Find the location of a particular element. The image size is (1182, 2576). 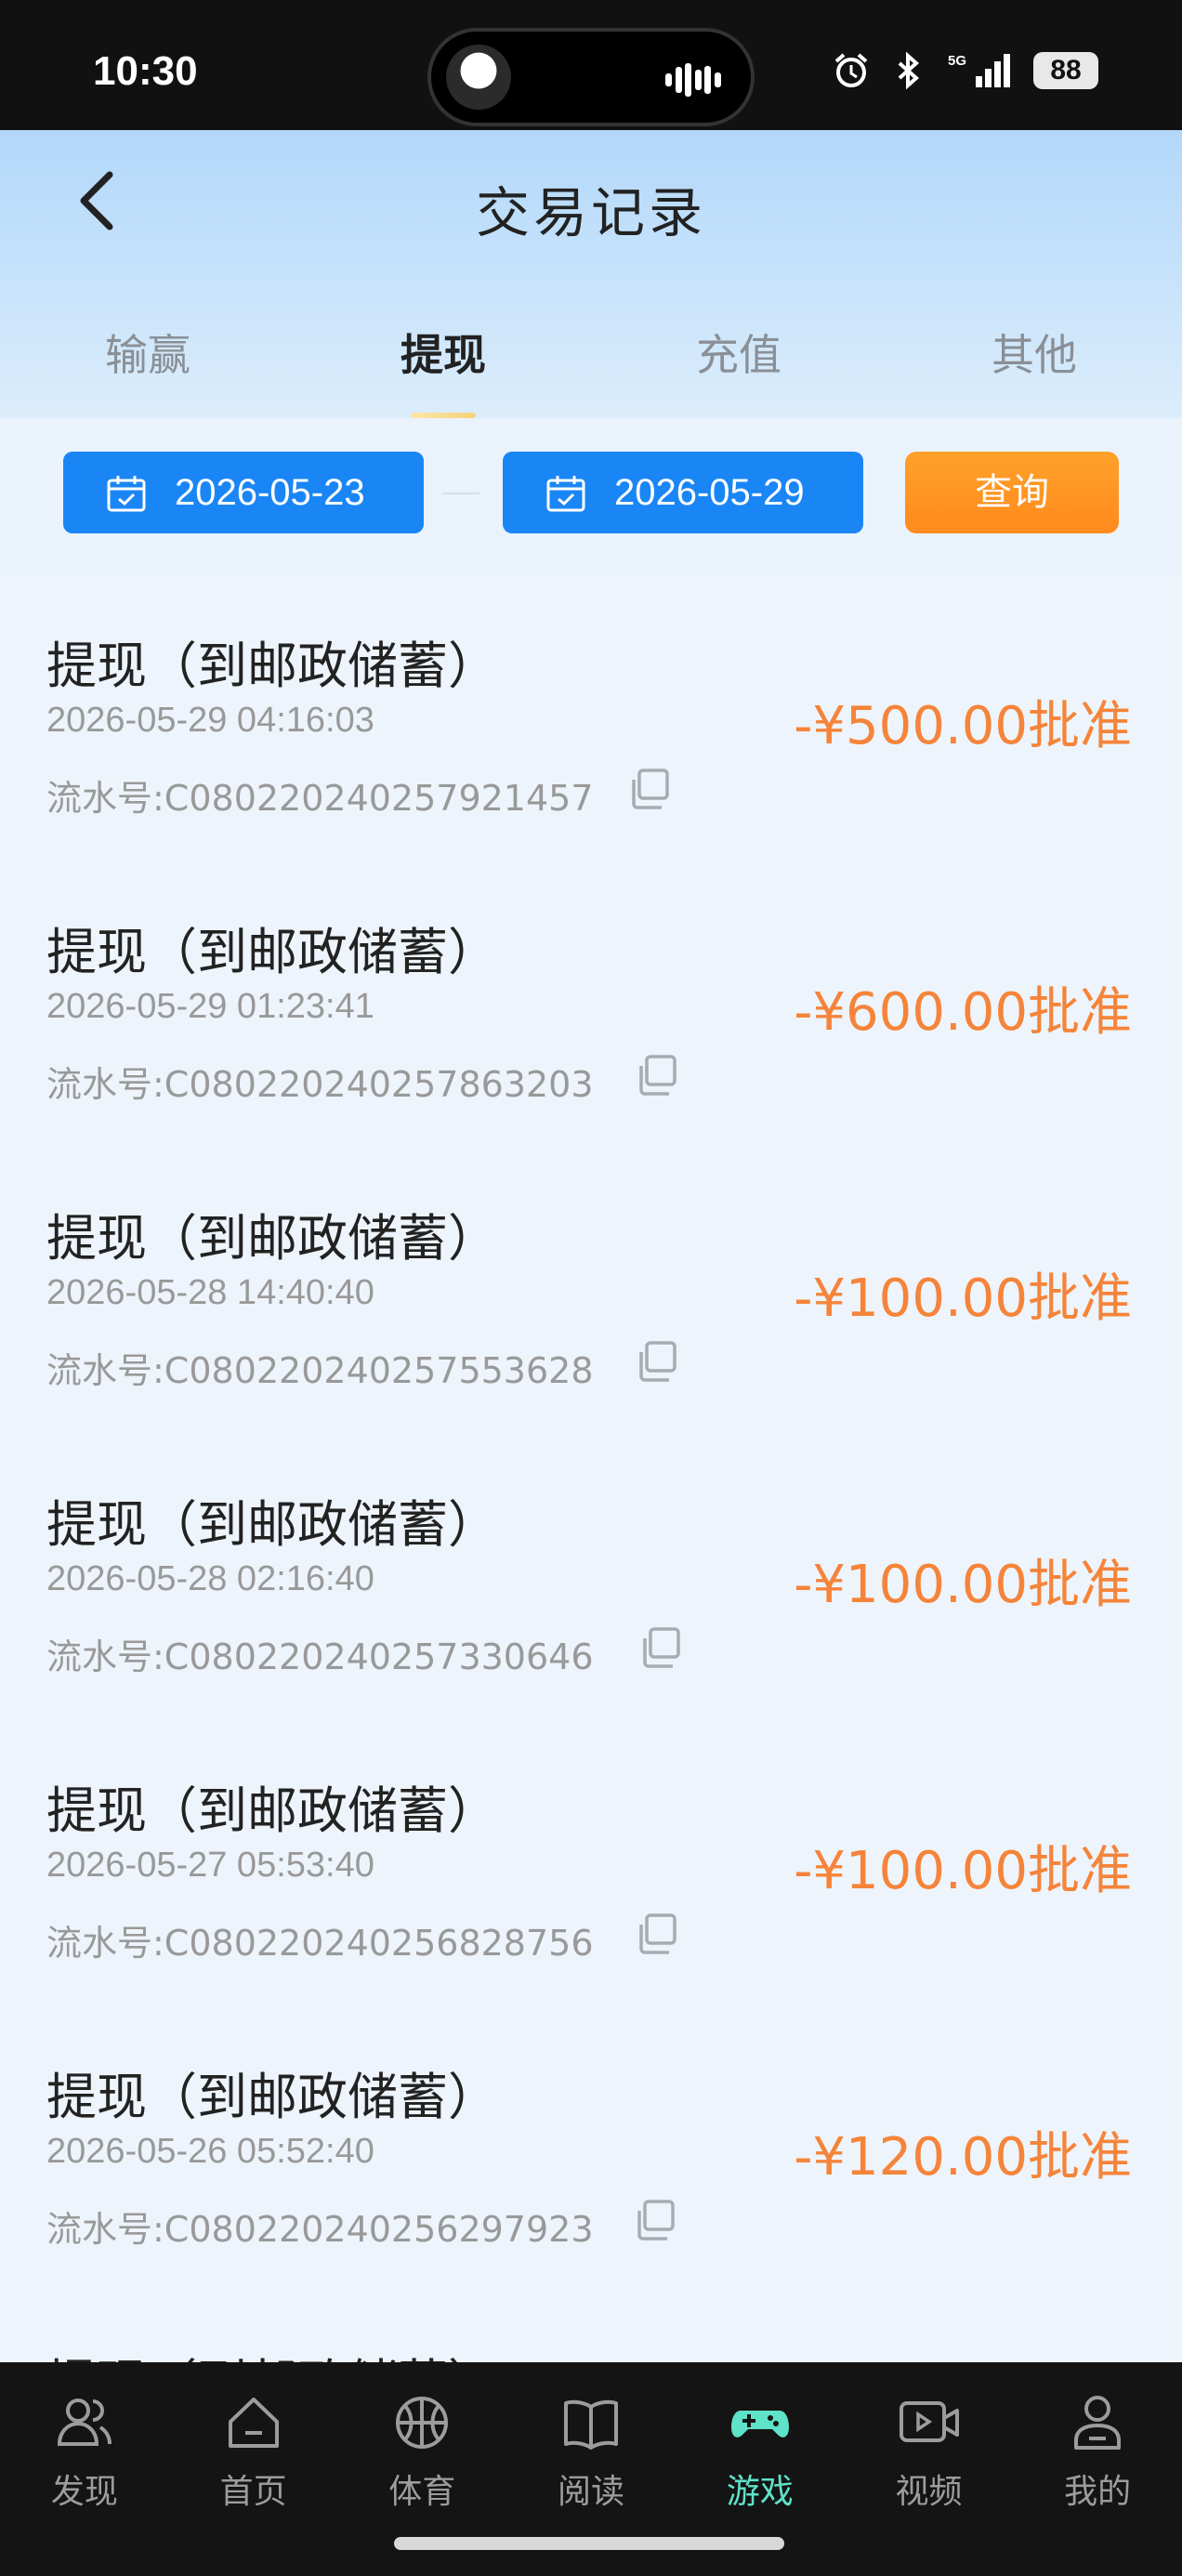

start-date-picker: 2026-05-23 is located at coordinates (243, 492).